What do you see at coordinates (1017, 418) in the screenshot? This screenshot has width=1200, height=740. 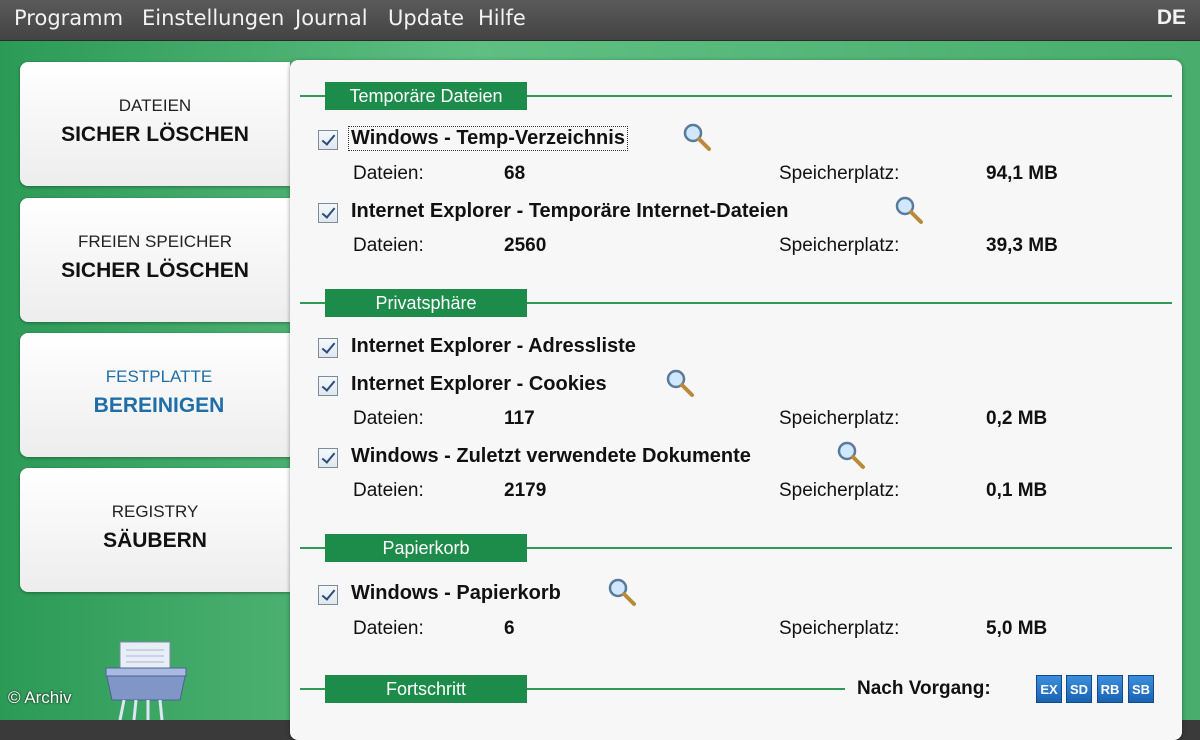 I see `space-value: 0,2 MB` at bounding box center [1017, 418].